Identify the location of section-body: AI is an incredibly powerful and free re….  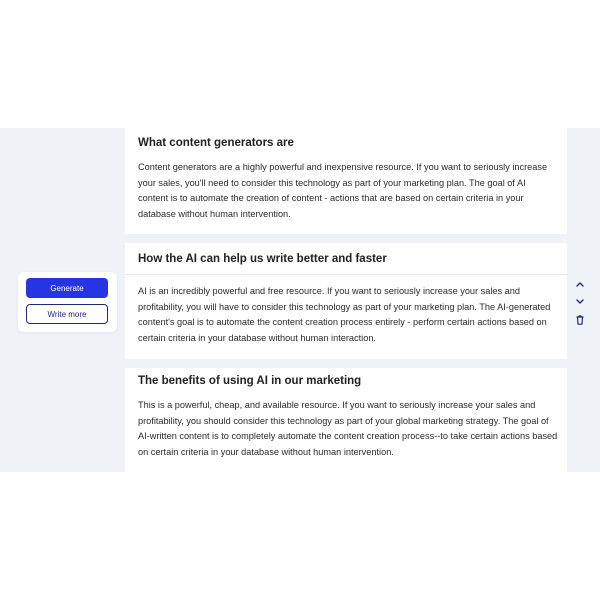
(344, 314).